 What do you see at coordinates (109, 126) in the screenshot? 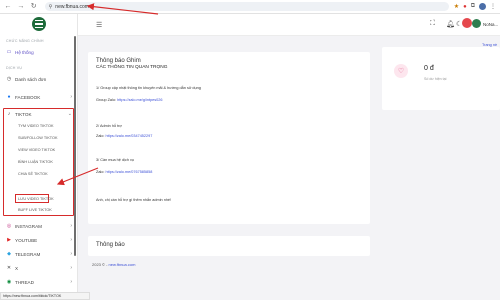
I see `notice-line-admin: 2/ Admin hỗ trợ` at bounding box center [109, 126].